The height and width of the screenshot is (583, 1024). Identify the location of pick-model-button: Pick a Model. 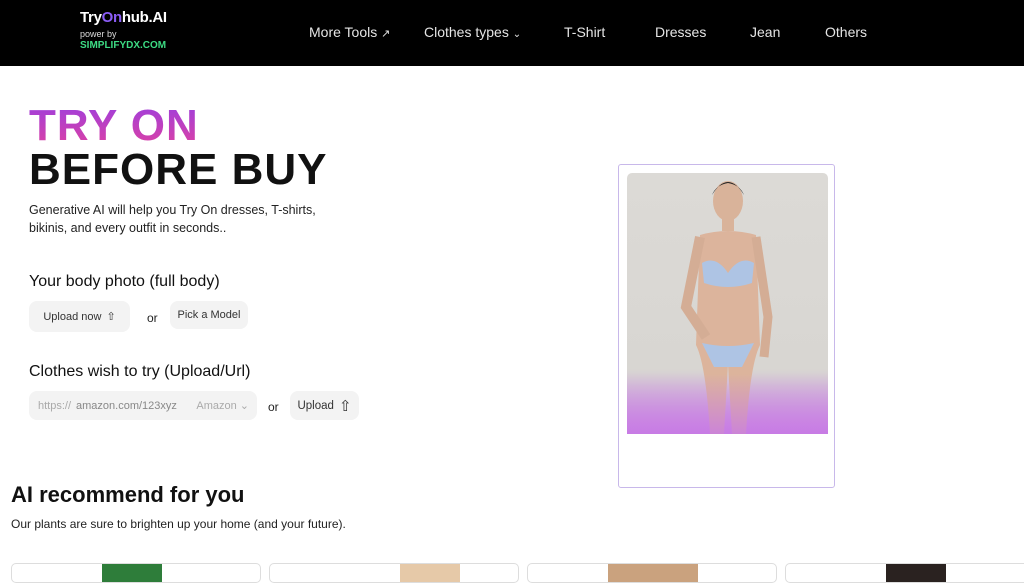
(209, 315).